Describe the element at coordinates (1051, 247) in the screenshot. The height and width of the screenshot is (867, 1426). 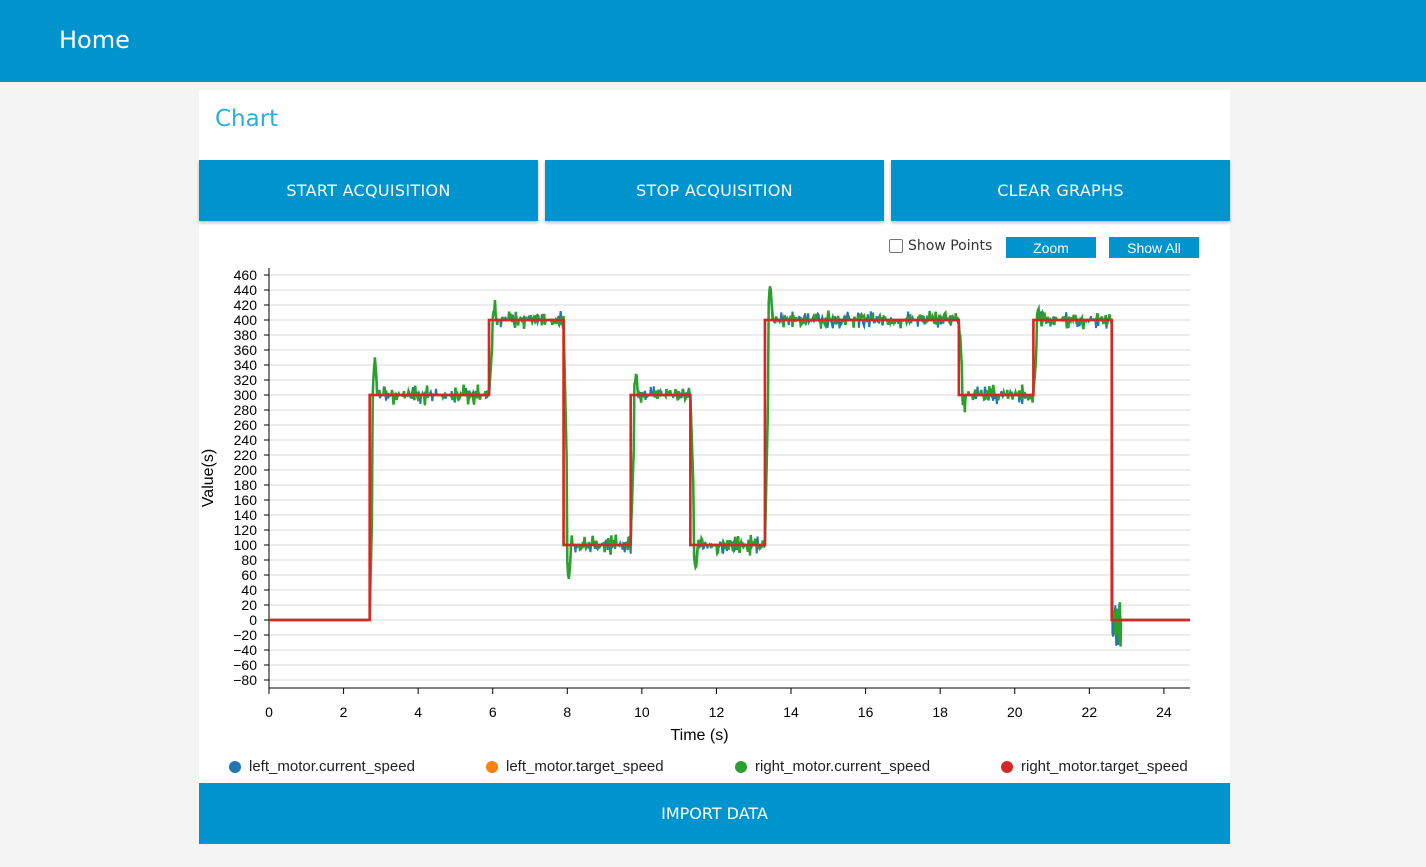
I see `zoom-button: Zoom` at that location.